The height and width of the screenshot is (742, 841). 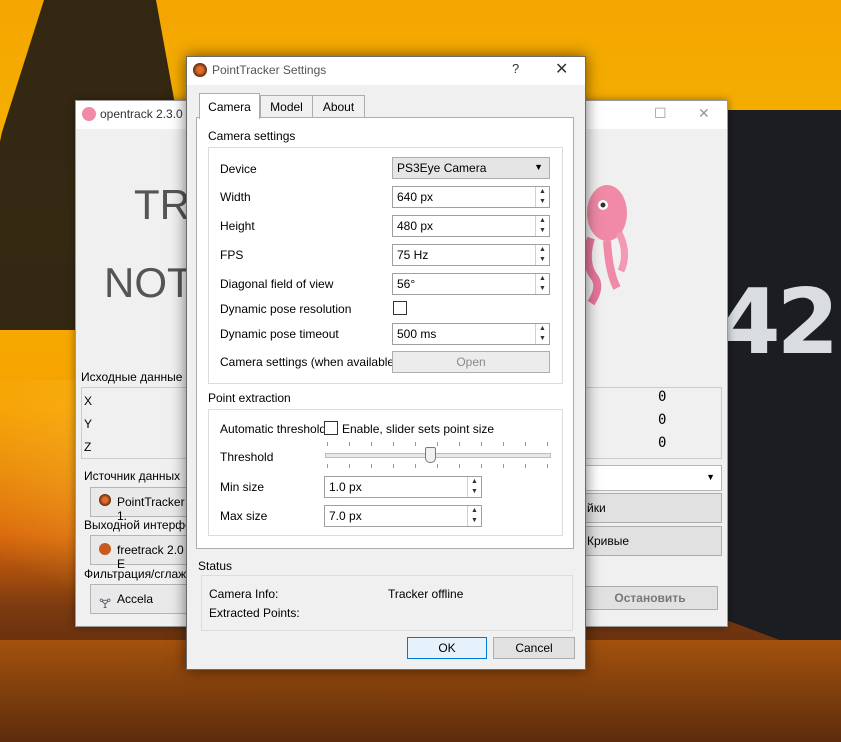 I want to click on status-title: Status, so click(x=215, y=566).